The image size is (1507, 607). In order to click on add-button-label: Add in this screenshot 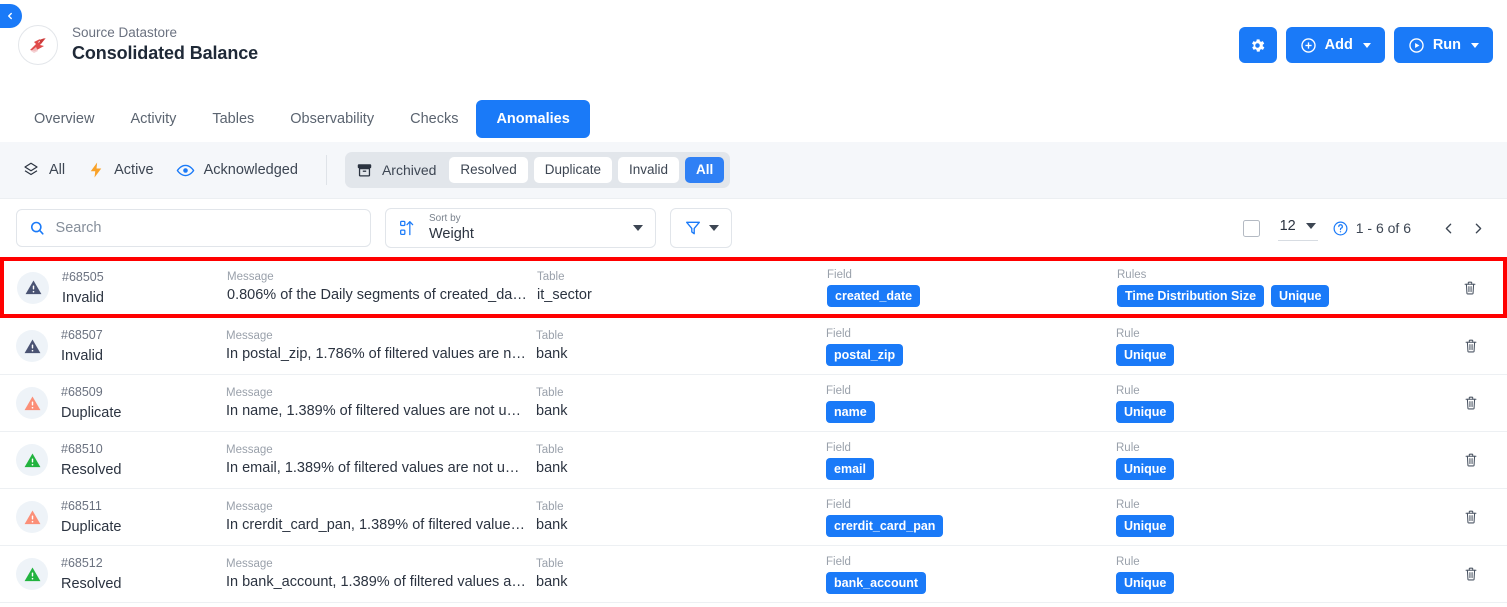, I will do `click(1338, 45)`.